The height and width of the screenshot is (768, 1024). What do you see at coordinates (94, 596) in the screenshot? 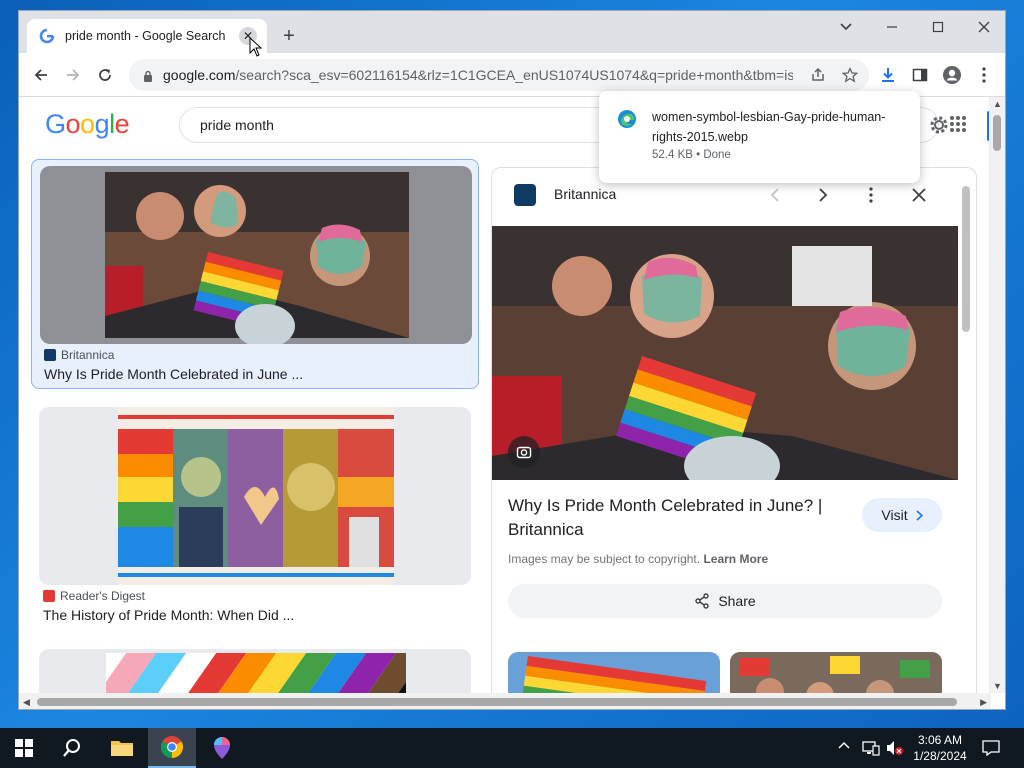
I see `result-source: Reader's Digest` at bounding box center [94, 596].